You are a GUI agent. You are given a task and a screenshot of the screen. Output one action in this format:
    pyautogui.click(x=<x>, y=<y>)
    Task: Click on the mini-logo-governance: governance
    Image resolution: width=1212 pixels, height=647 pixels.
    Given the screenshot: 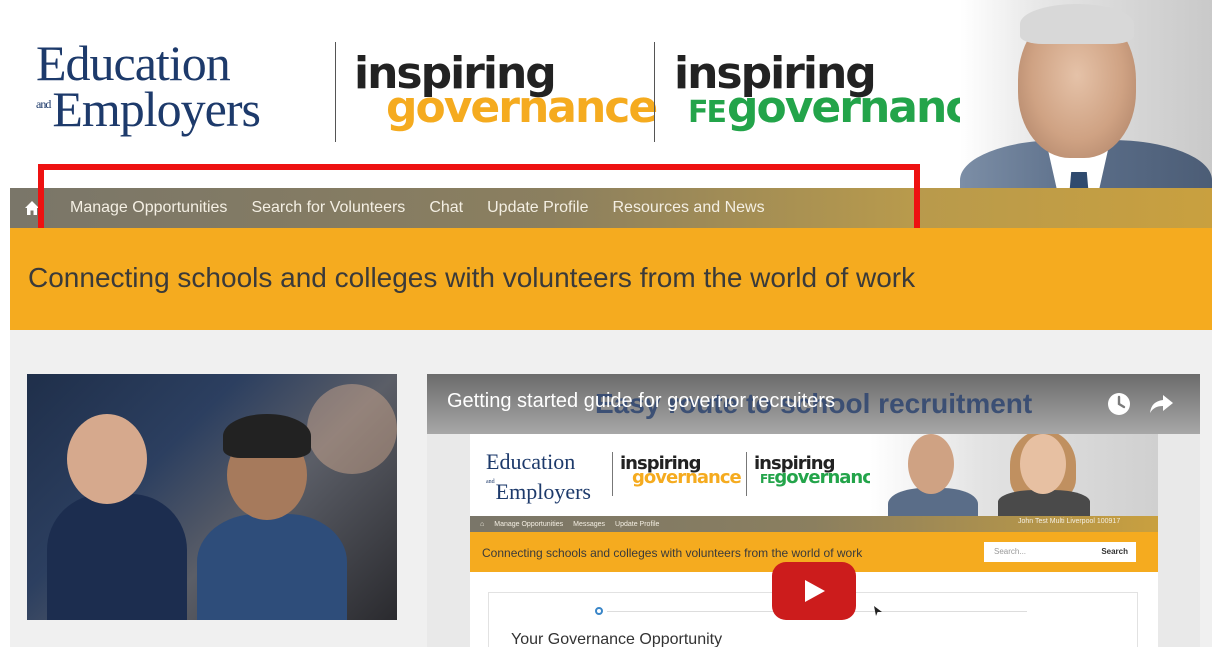 What is the action you would take?
    pyautogui.click(x=687, y=477)
    